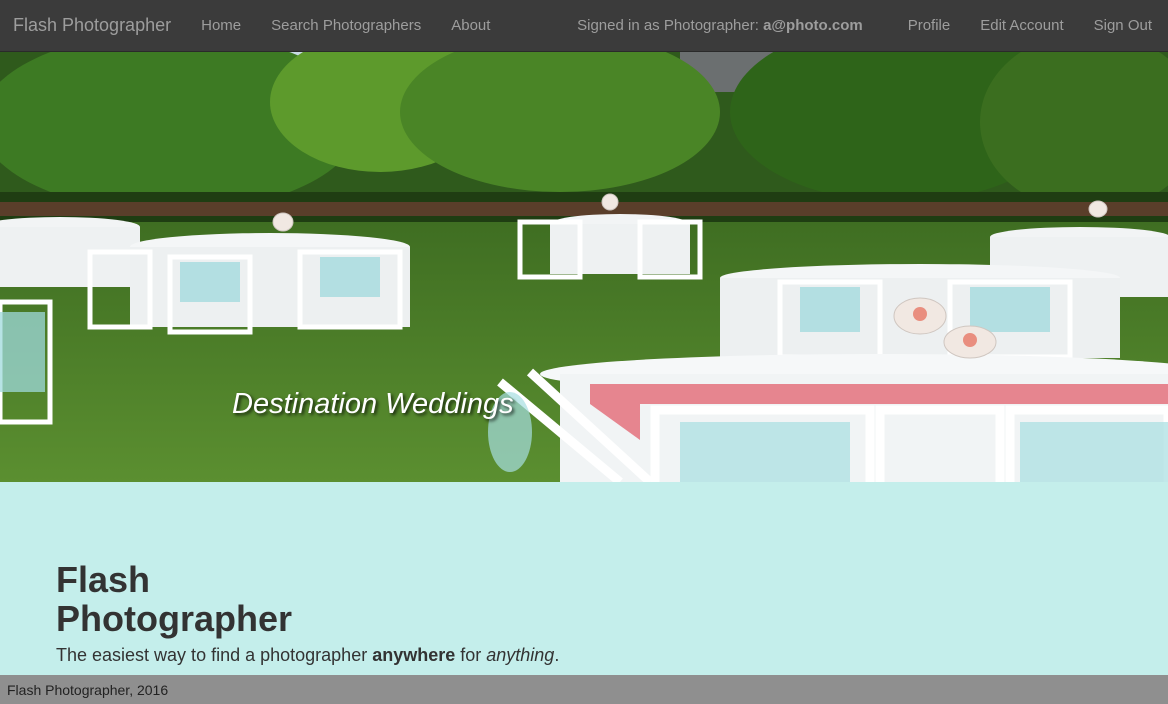 The width and height of the screenshot is (1168, 704). Describe the element at coordinates (103, 579) in the screenshot. I see `jumbotron-title-line1: Flash` at that location.